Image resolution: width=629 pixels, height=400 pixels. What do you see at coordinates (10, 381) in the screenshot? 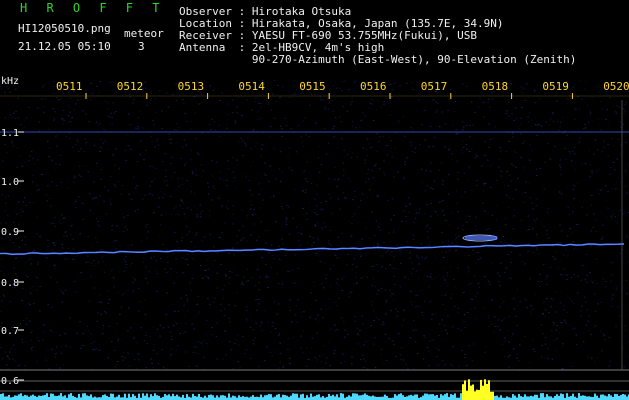
I see `freq-label-5: 0.6` at bounding box center [10, 381].